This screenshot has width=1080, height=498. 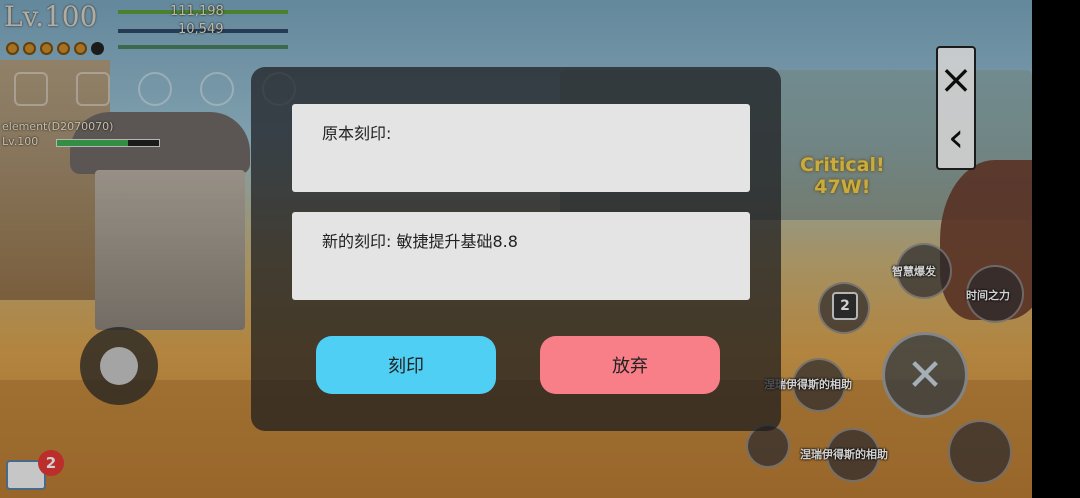 I want to click on engrave-button: 刻印, so click(x=406, y=365).